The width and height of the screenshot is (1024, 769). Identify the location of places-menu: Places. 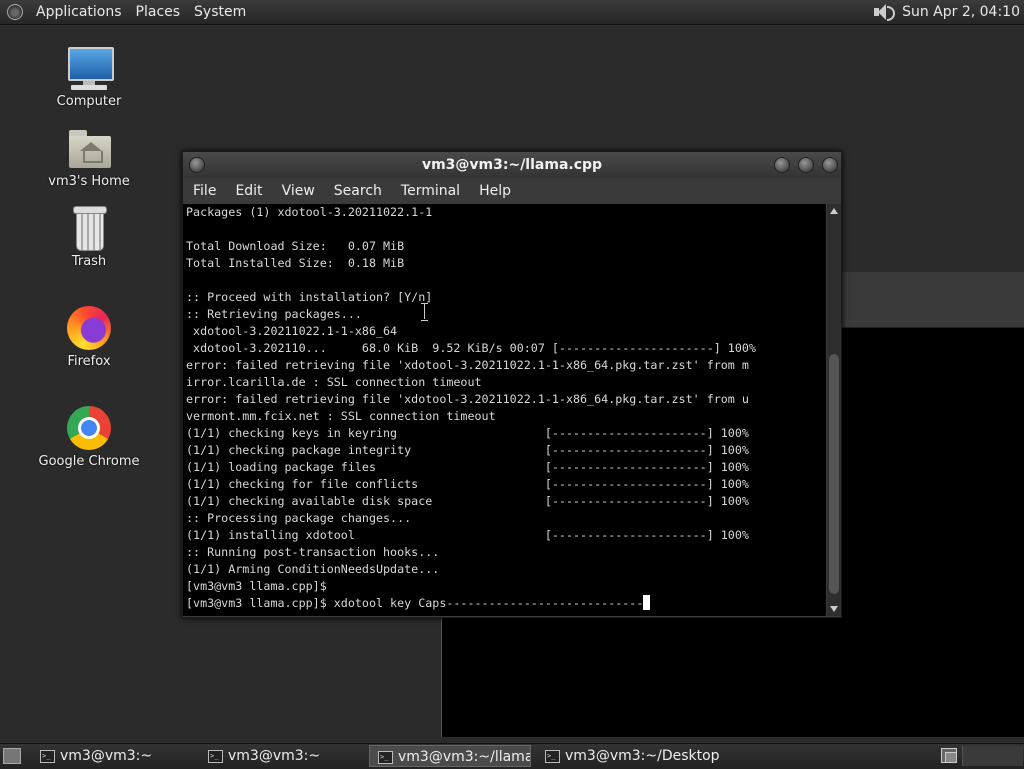
(158, 12).